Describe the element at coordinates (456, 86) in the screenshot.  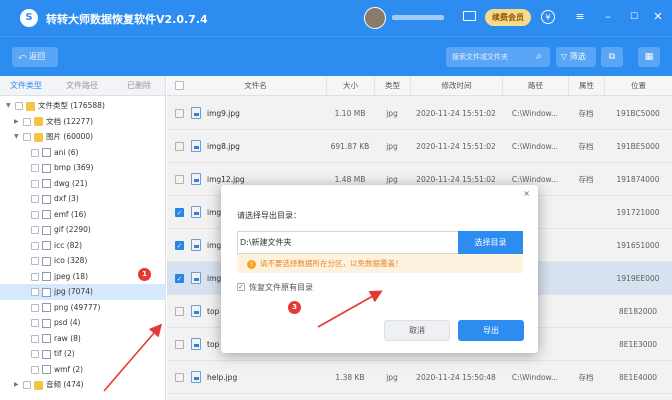
I see `column-modified: 修改时间` at that location.